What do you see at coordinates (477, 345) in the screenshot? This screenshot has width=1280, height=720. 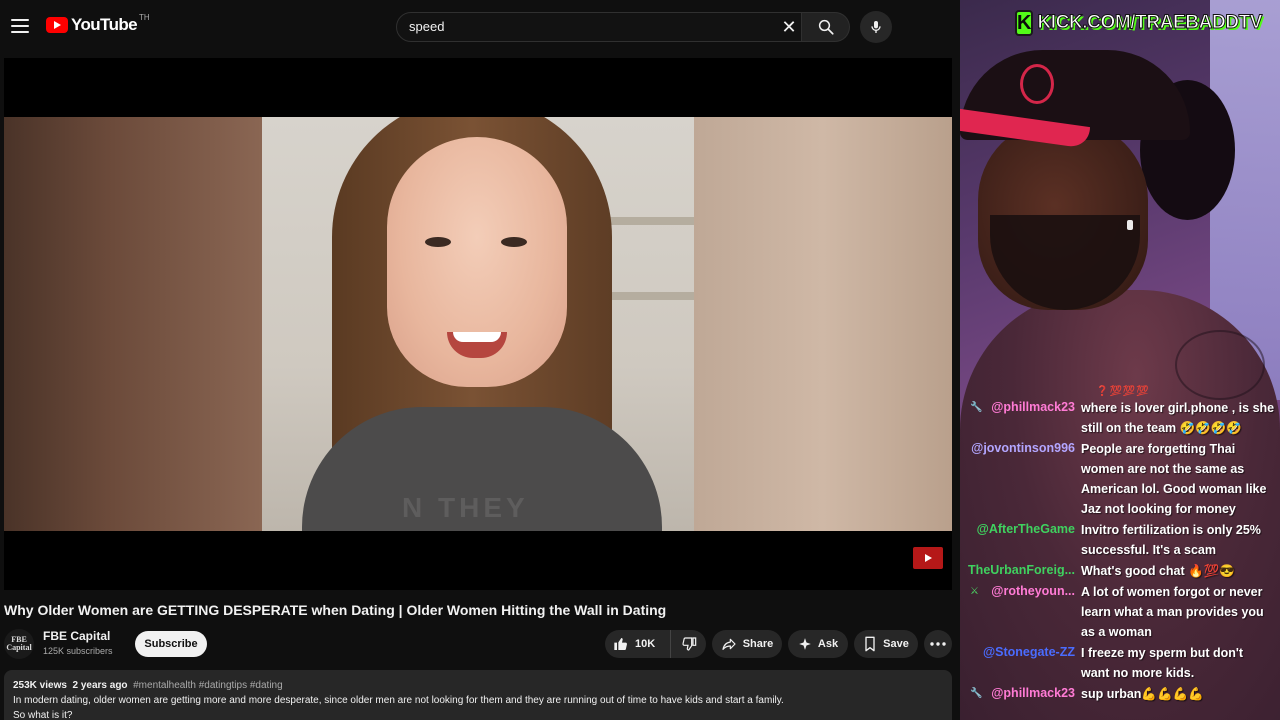 I see `smile` at bounding box center [477, 345].